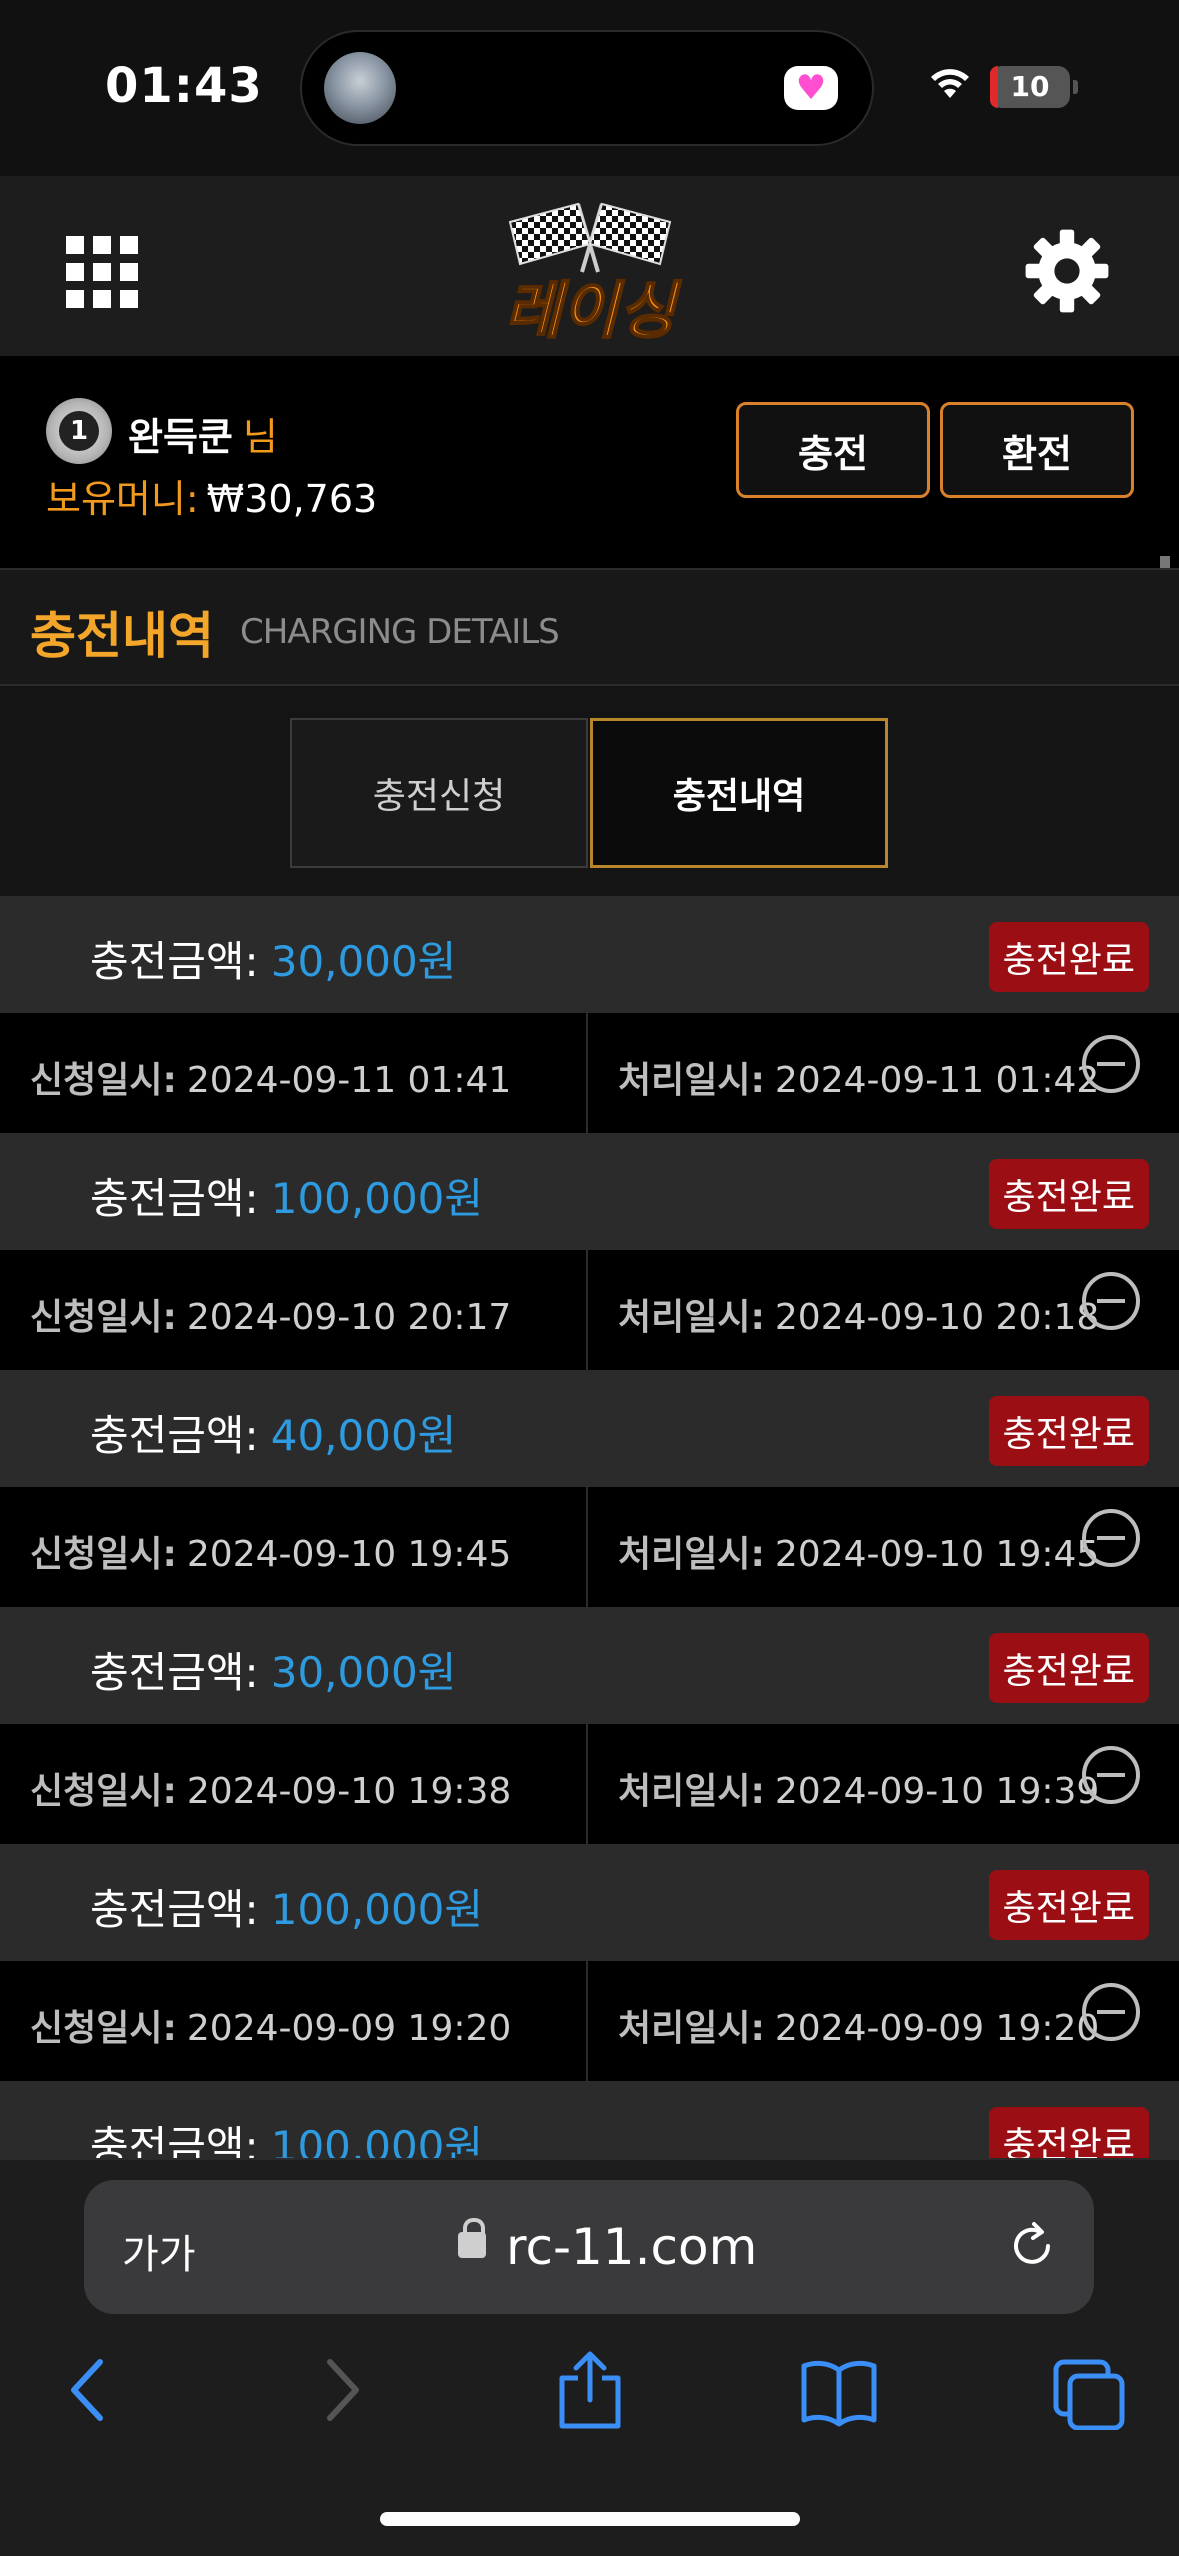  What do you see at coordinates (589, 2119) in the screenshot?
I see `list-item: 충전금액: 100,000원 충전완료` at bounding box center [589, 2119].